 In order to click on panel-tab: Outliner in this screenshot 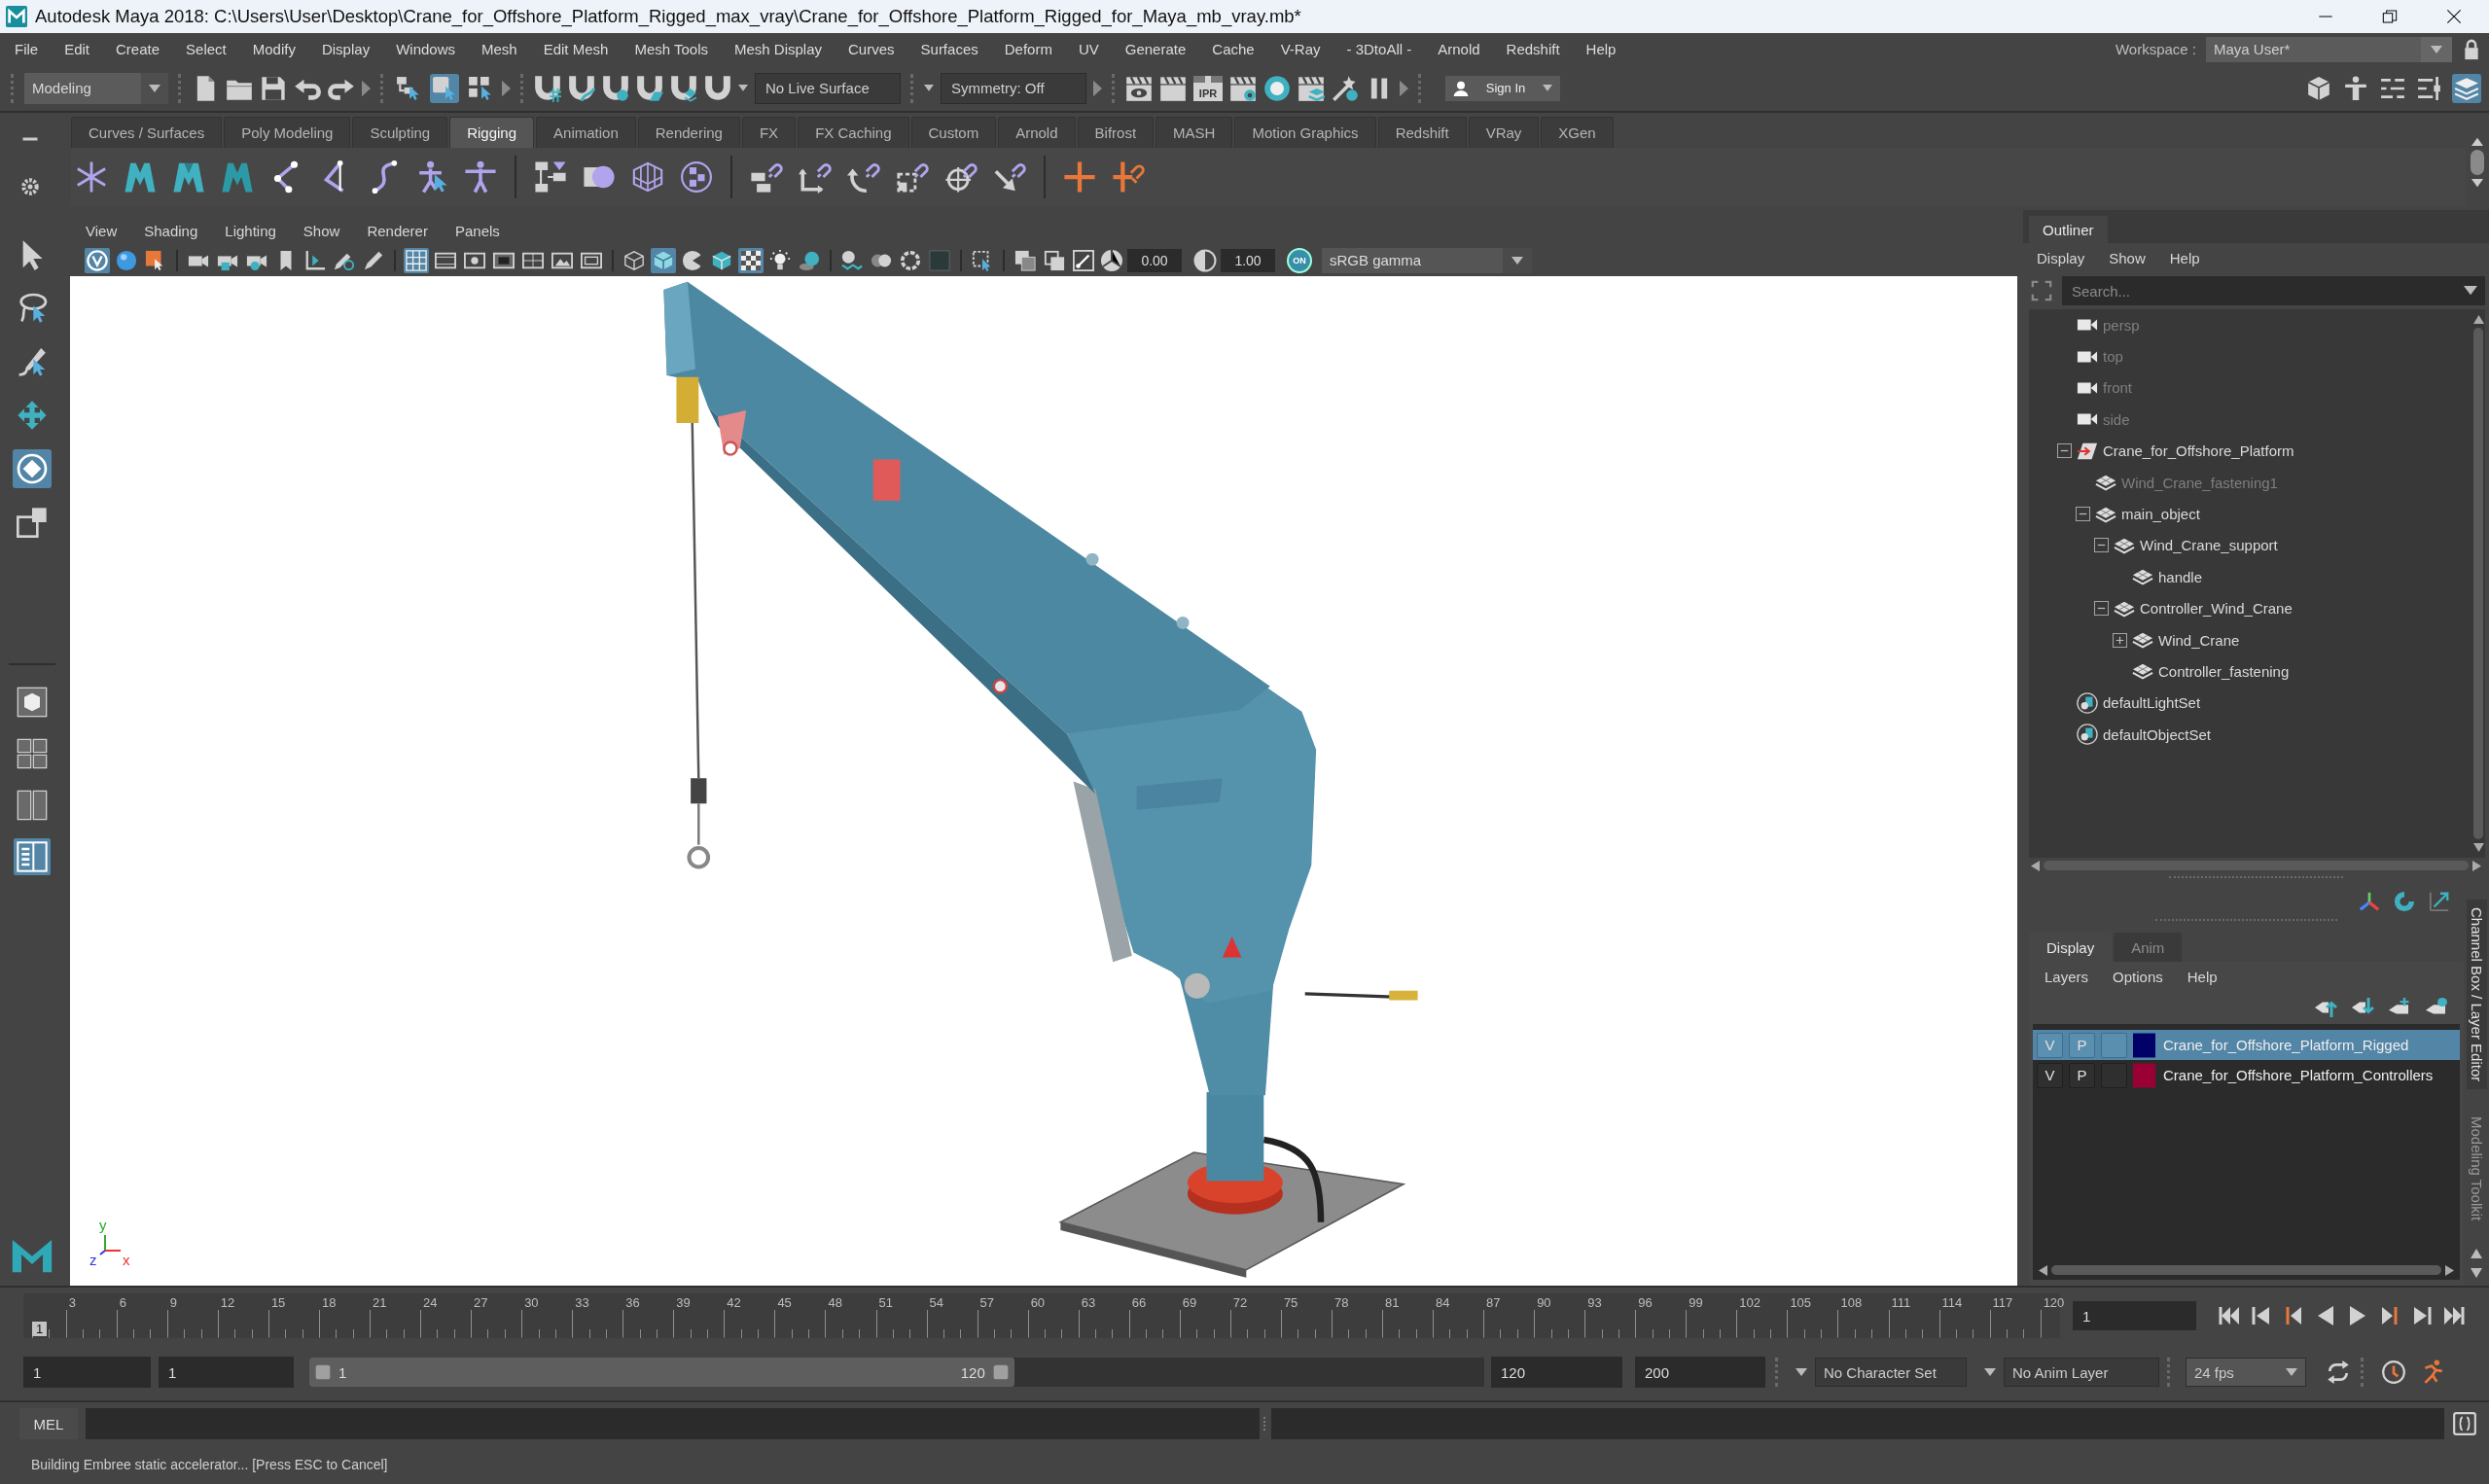, I will do `click(2068, 230)`.